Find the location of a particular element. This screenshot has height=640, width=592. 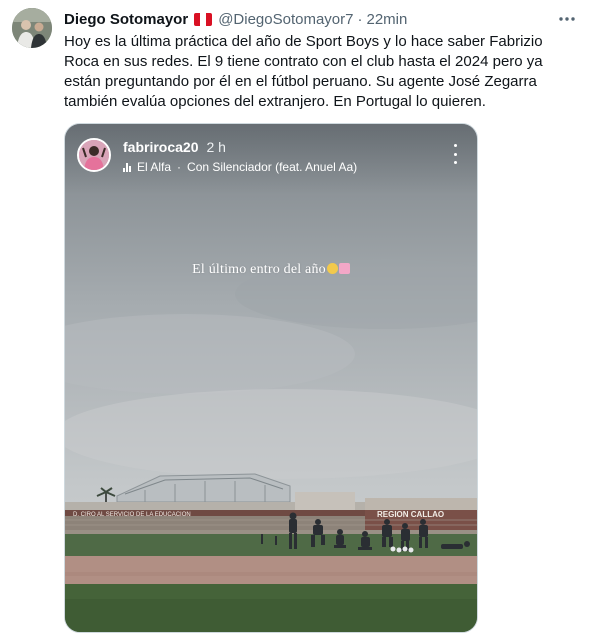

music-bars-icon is located at coordinates (127, 167).